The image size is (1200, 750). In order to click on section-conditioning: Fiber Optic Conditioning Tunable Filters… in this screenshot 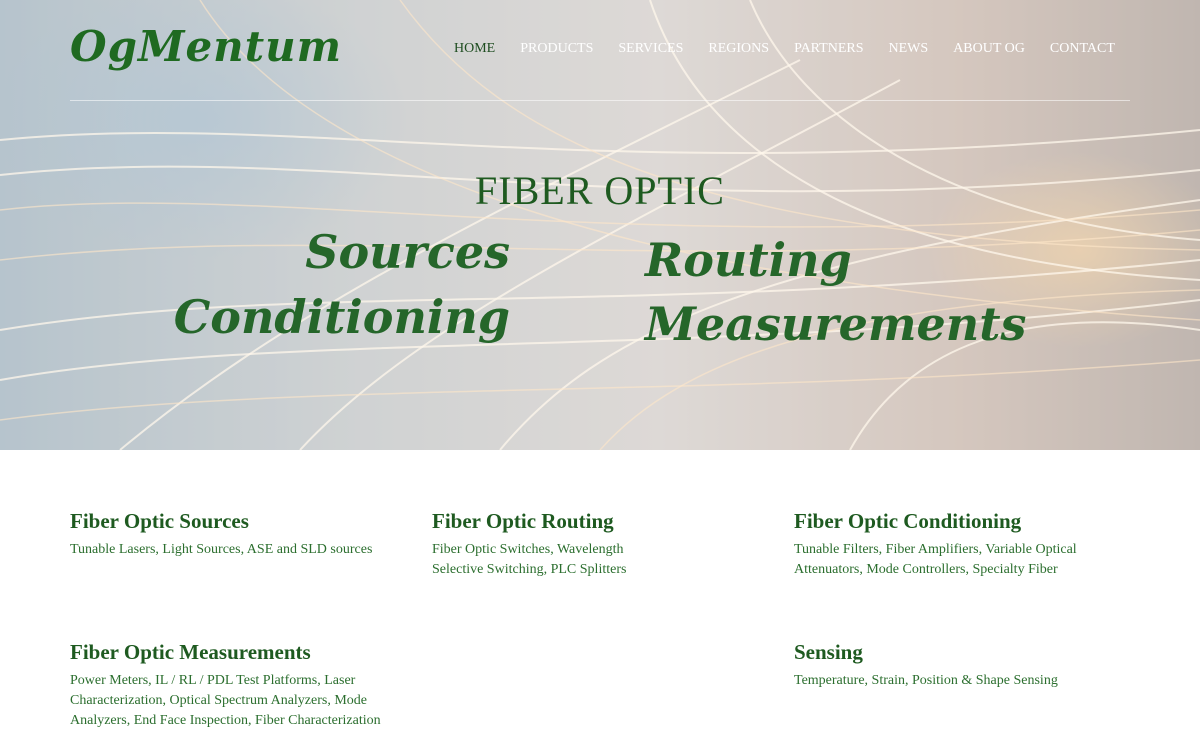, I will do `click(944, 544)`.